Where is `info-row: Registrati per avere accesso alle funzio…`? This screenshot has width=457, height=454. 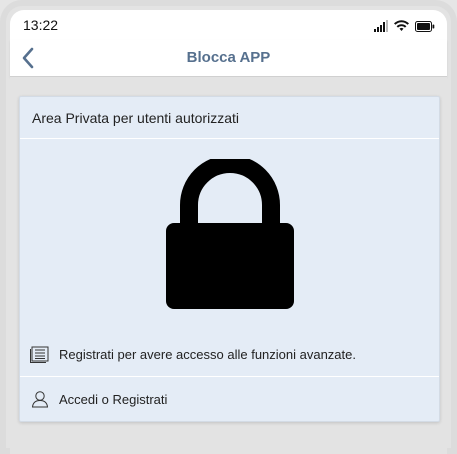
info-row: Registrati per avere accesso alle funzio… is located at coordinates (229, 354).